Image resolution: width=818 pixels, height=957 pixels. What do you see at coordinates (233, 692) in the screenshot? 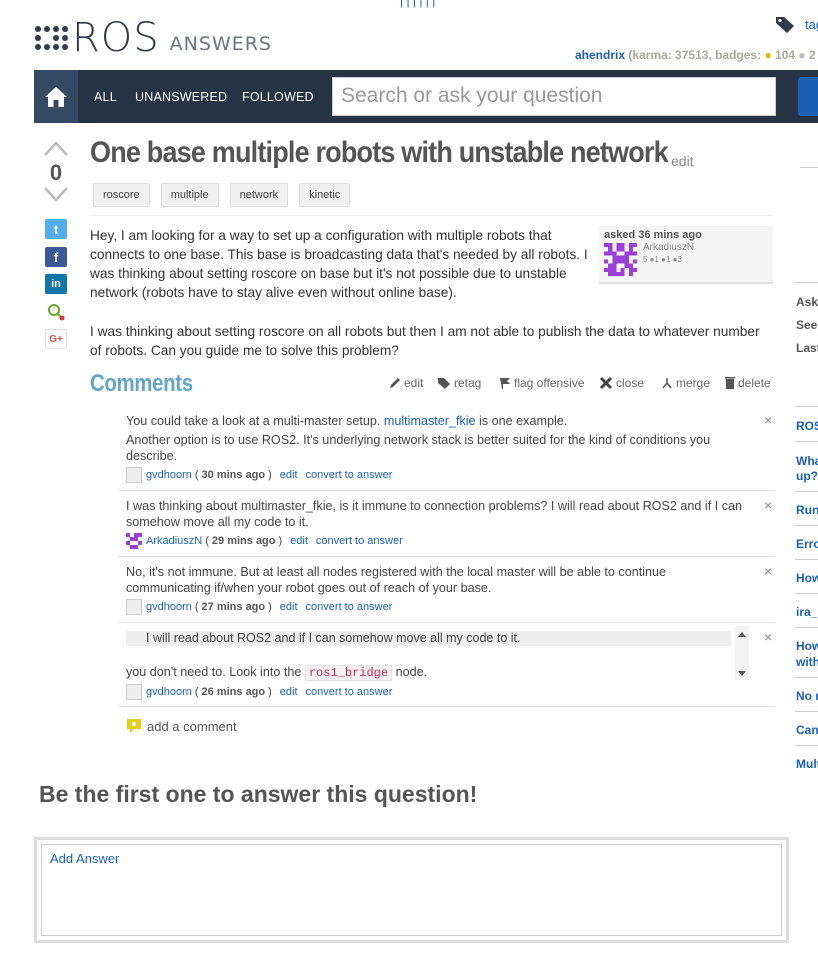
I see `comment-time: 26 mins ago` at bounding box center [233, 692].